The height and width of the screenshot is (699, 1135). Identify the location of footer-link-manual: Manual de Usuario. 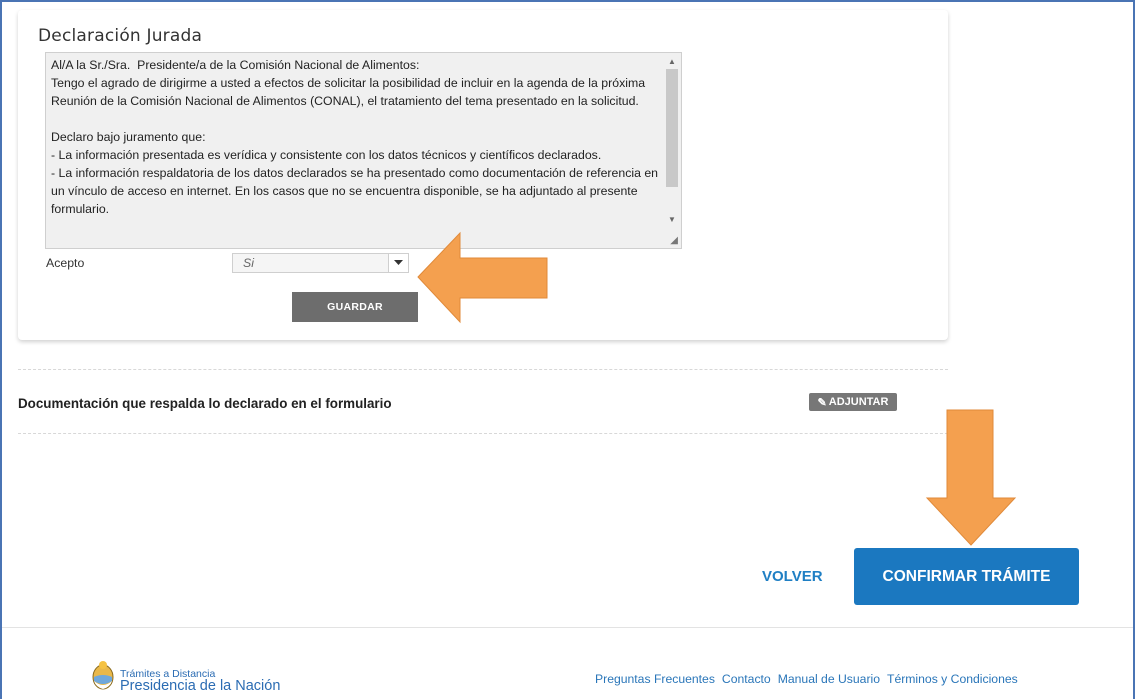
(829, 679).